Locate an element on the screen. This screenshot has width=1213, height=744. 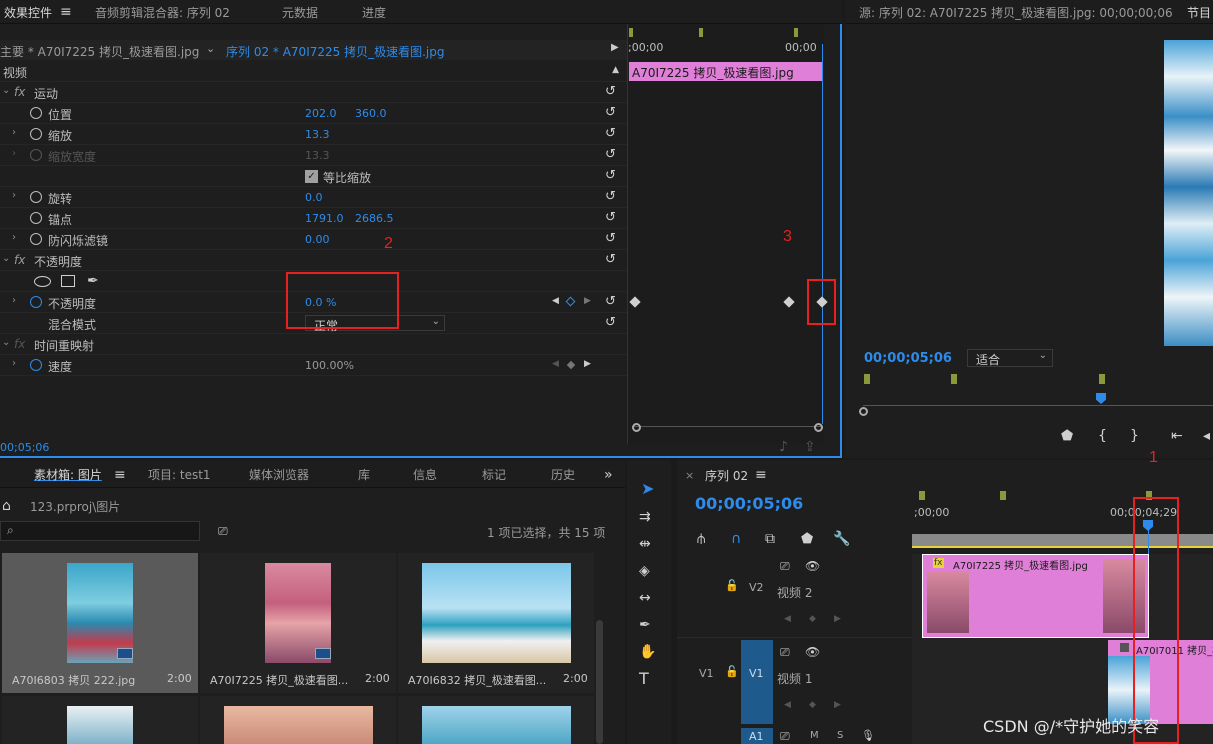
rectangle-mask-icon is located at coordinates (68, 281).